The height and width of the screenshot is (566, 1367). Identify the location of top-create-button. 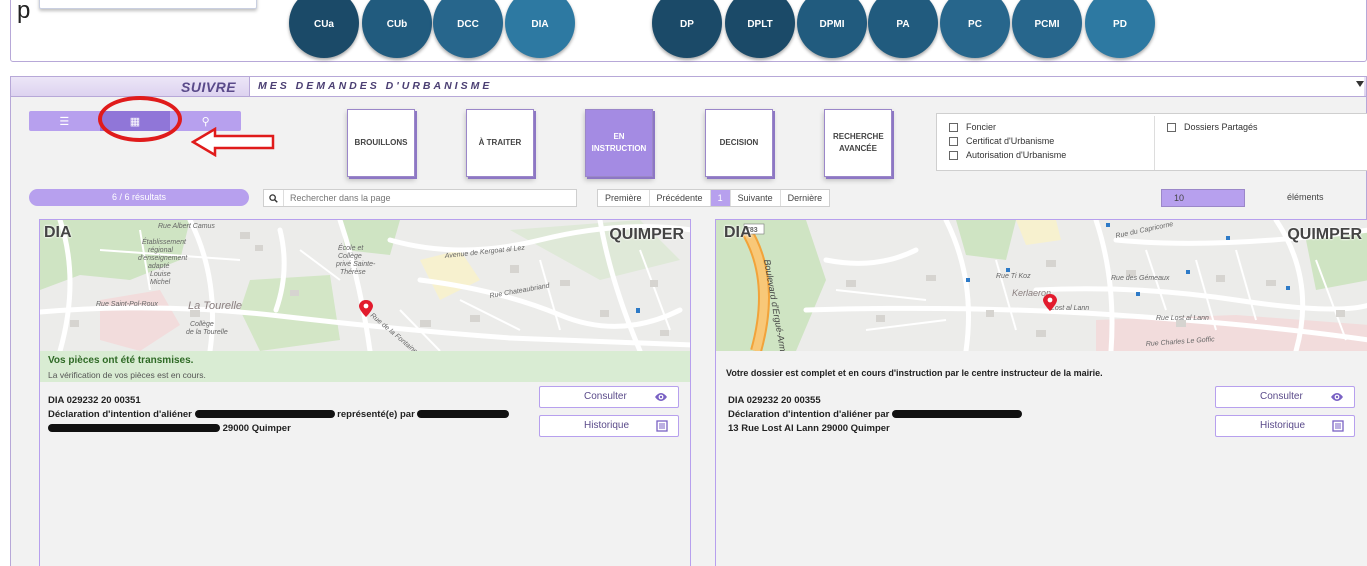
(148, 4).